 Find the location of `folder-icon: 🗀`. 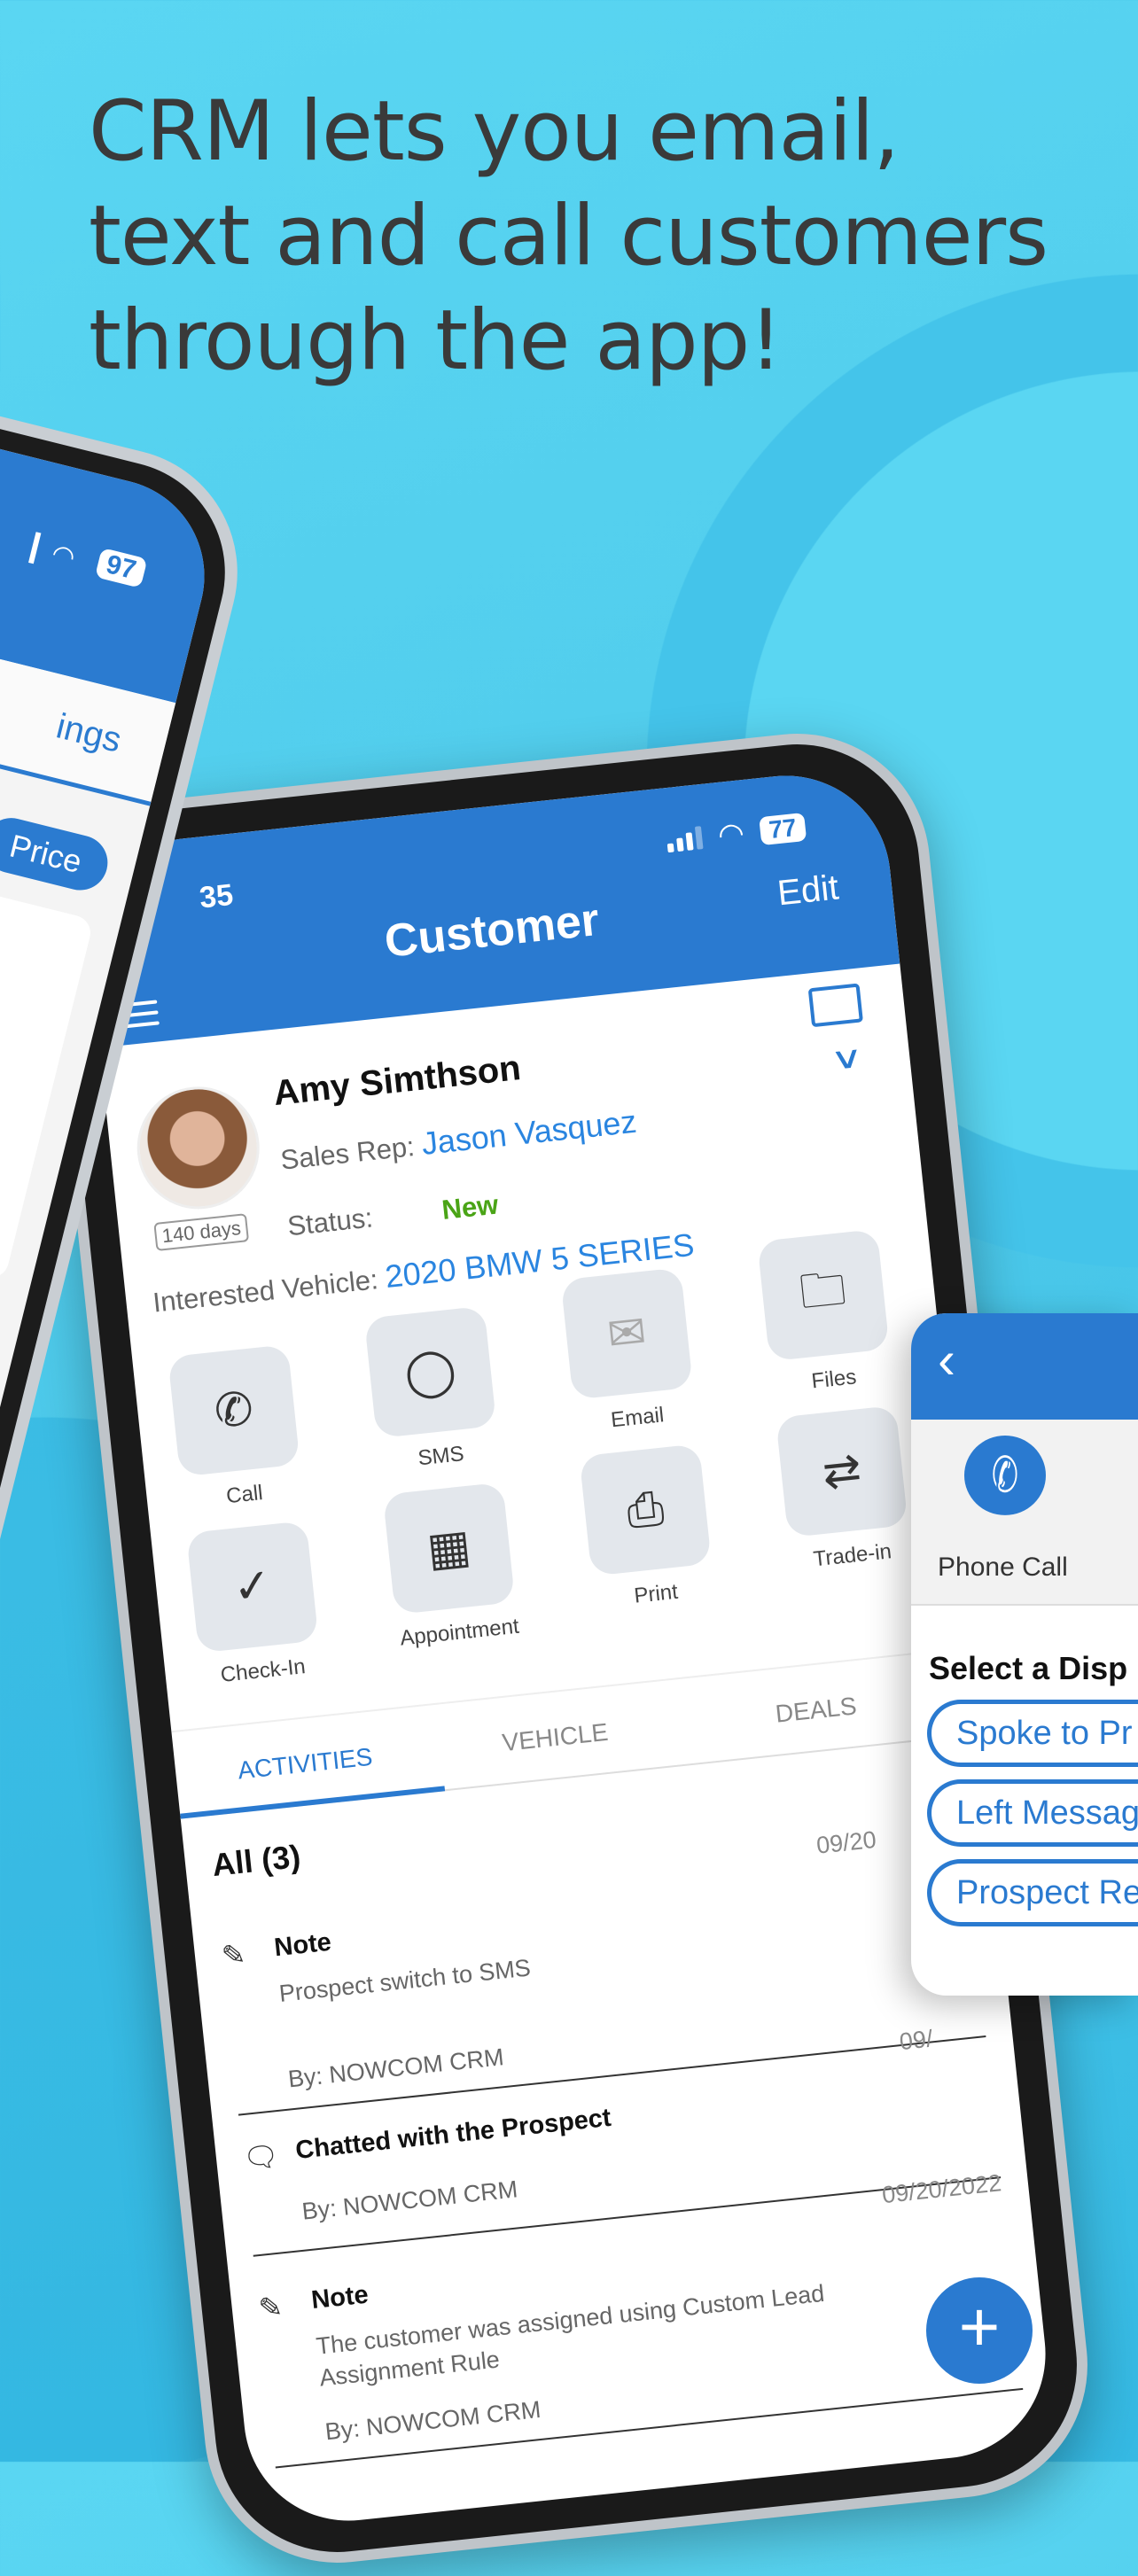

folder-icon: 🗀 is located at coordinates (823, 1295).